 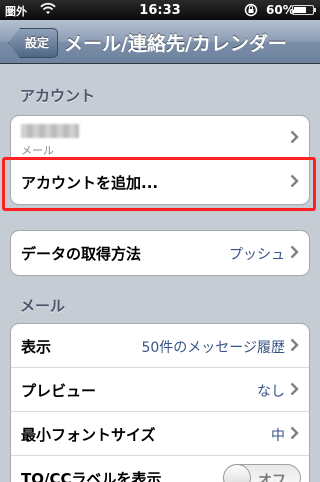 I want to click on toggle-knob, so click(x=237, y=473).